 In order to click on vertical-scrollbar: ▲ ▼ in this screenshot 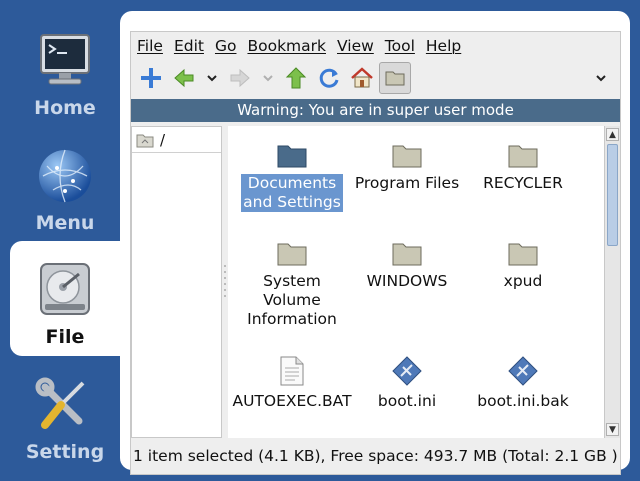, I will do `click(612, 282)`.